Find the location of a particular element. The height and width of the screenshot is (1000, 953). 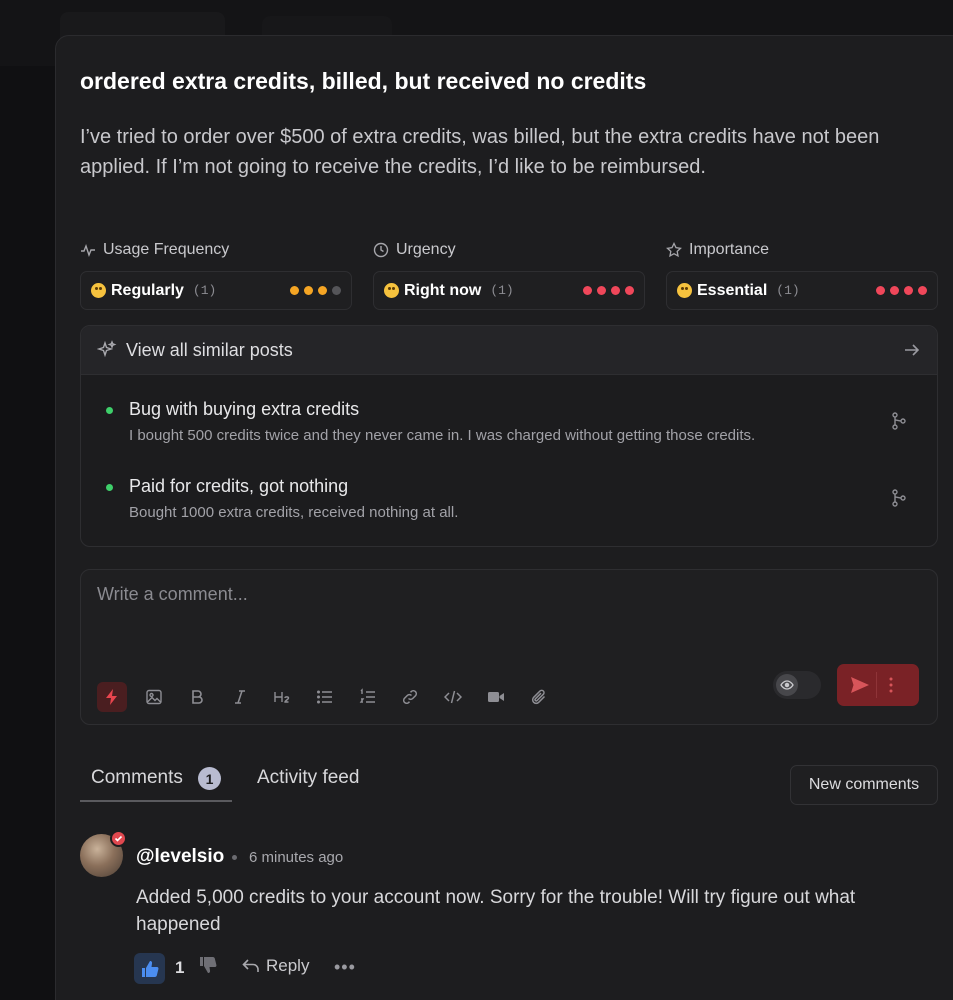

send-icon is located at coordinates (860, 685).